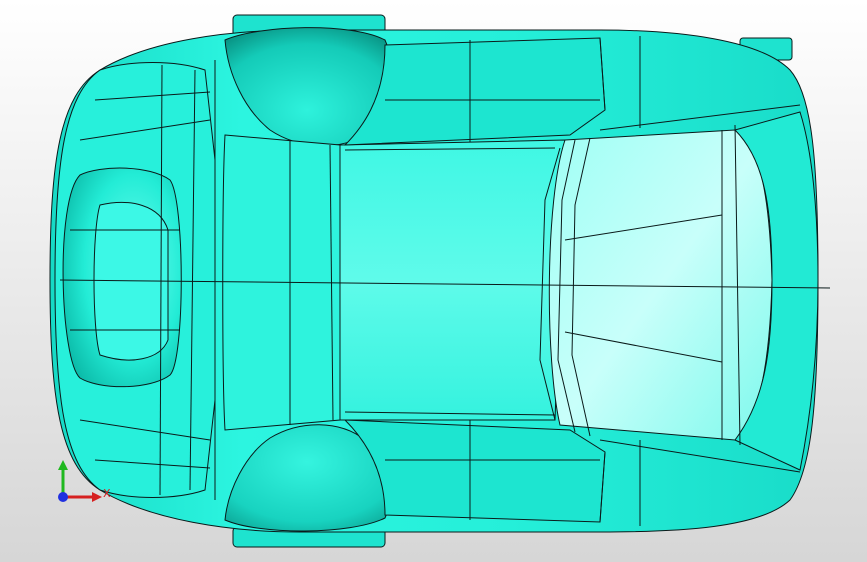  I want to click on x-axis-label: X, so click(107, 493).